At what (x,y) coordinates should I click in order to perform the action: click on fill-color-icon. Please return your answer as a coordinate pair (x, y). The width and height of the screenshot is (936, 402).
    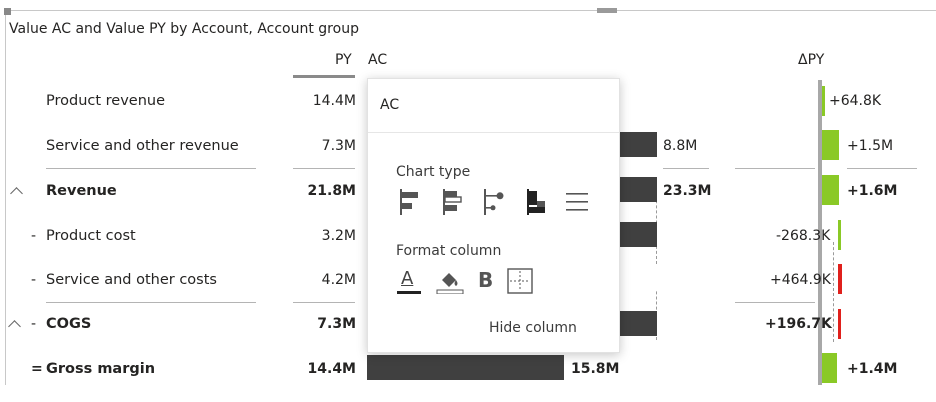
    Looking at the image, I should click on (450, 281).